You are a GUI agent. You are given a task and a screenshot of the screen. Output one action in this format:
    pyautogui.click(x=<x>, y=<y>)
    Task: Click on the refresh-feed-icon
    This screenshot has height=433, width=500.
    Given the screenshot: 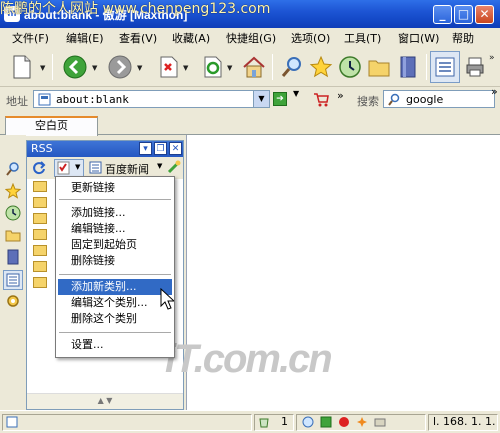 What is the action you would take?
    pyautogui.click(x=39, y=169)
    